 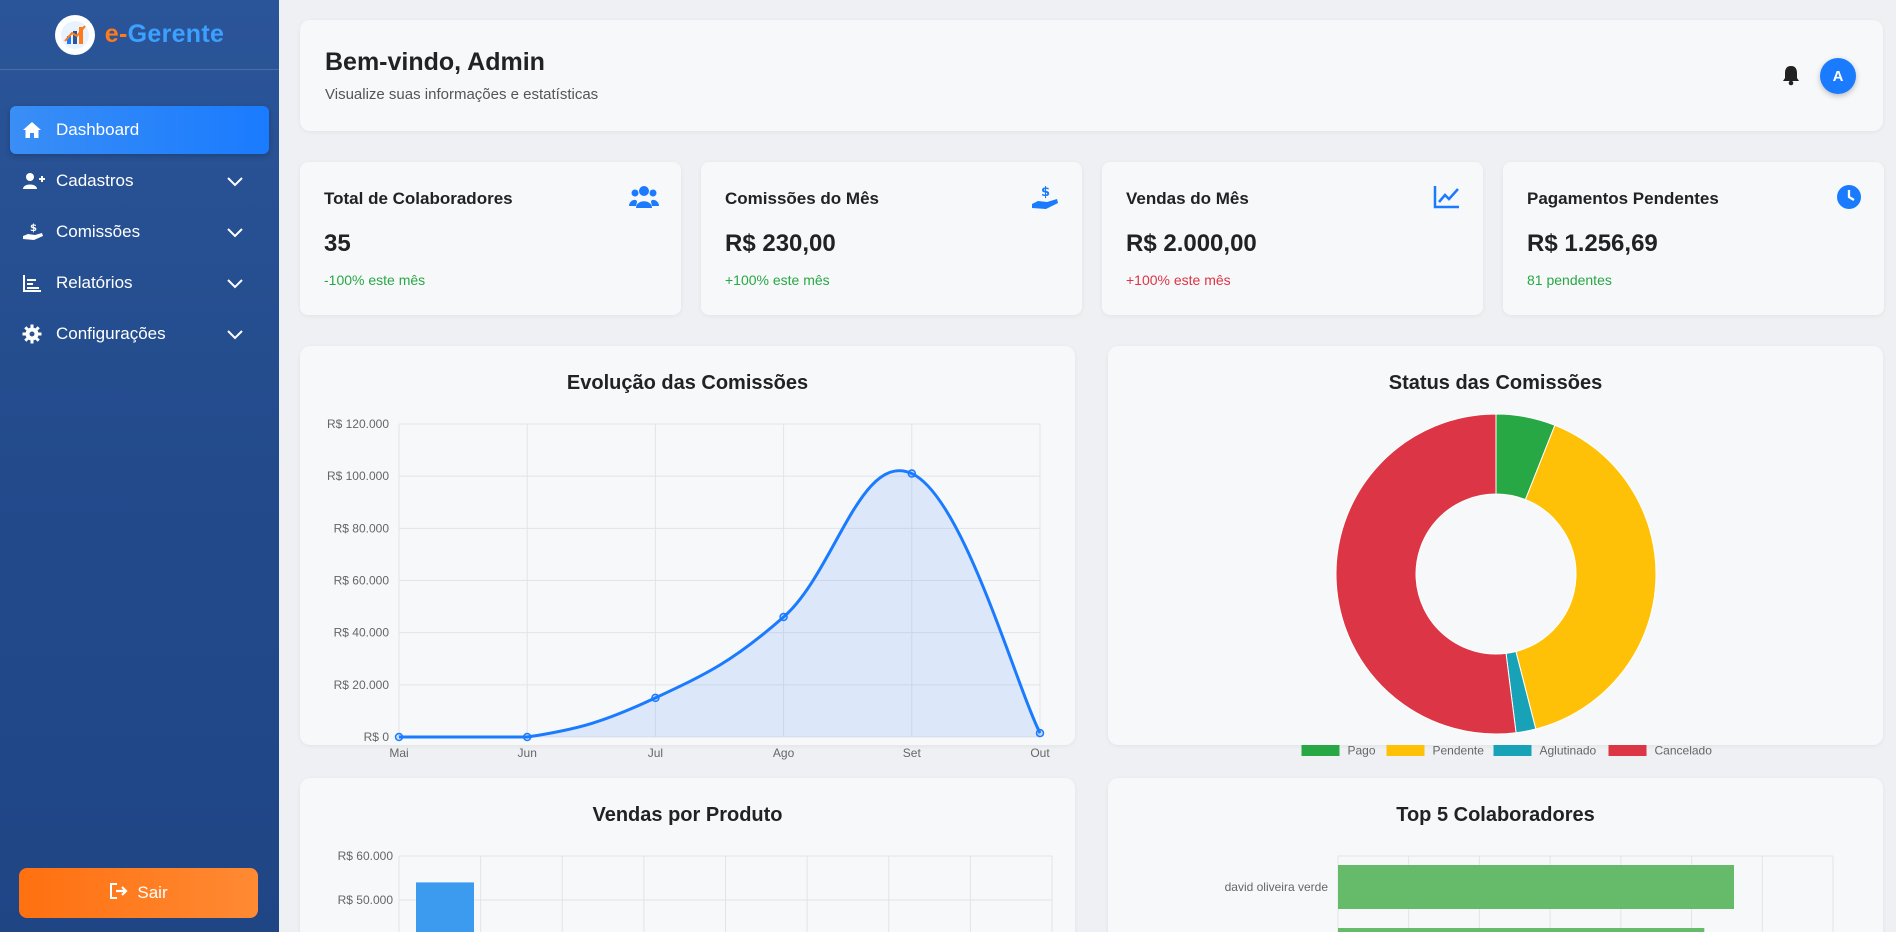 I want to click on x-tick-label: Mai, so click(x=398, y=753).